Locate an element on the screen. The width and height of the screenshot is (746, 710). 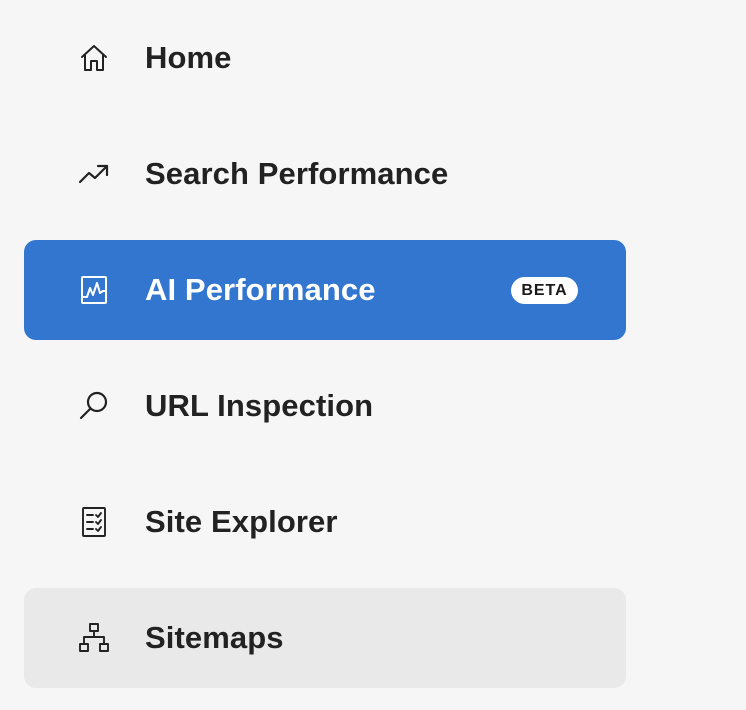
sitemap-icon is located at coordinates (94, 638).